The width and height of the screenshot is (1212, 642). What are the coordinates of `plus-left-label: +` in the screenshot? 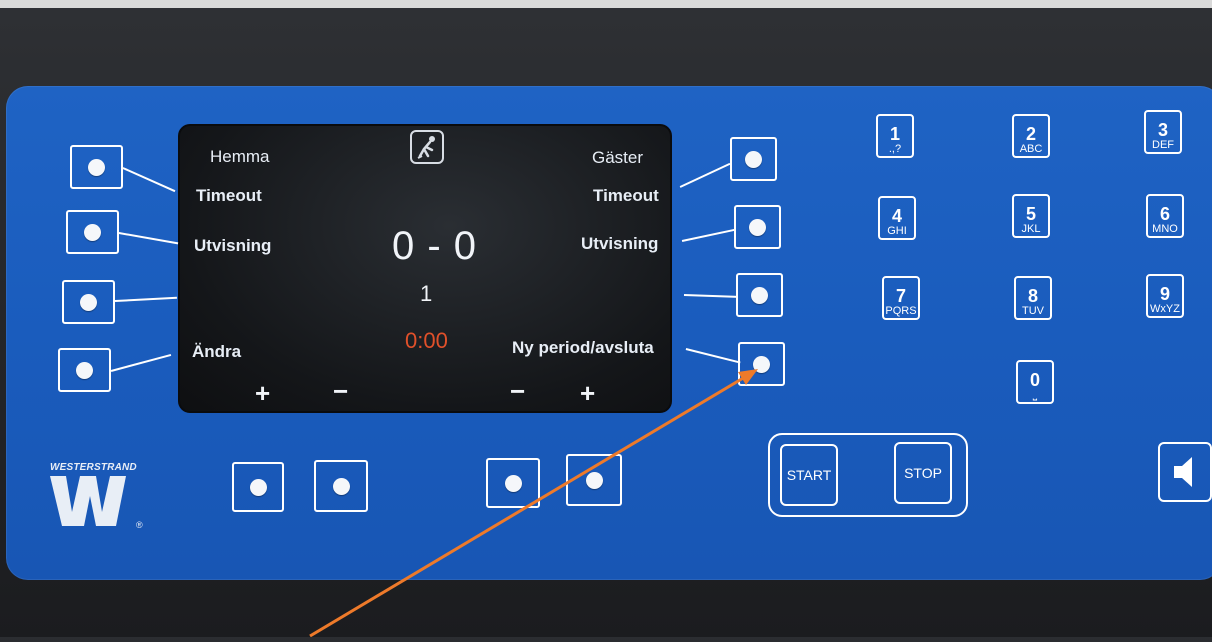 It's located at (263, 393).